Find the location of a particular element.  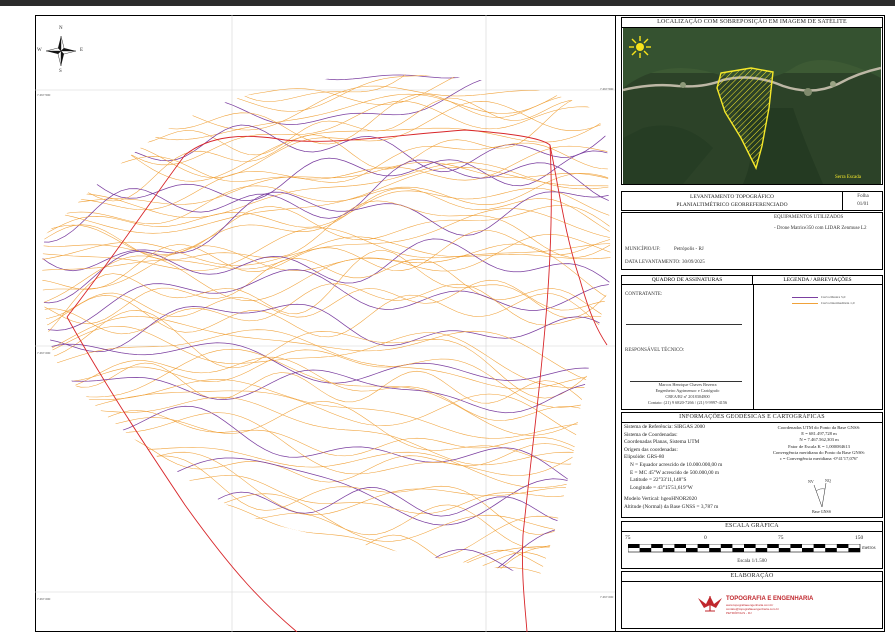

legend-label-master: Curva Mestra 5,0 is located at coordinates (833, 297).